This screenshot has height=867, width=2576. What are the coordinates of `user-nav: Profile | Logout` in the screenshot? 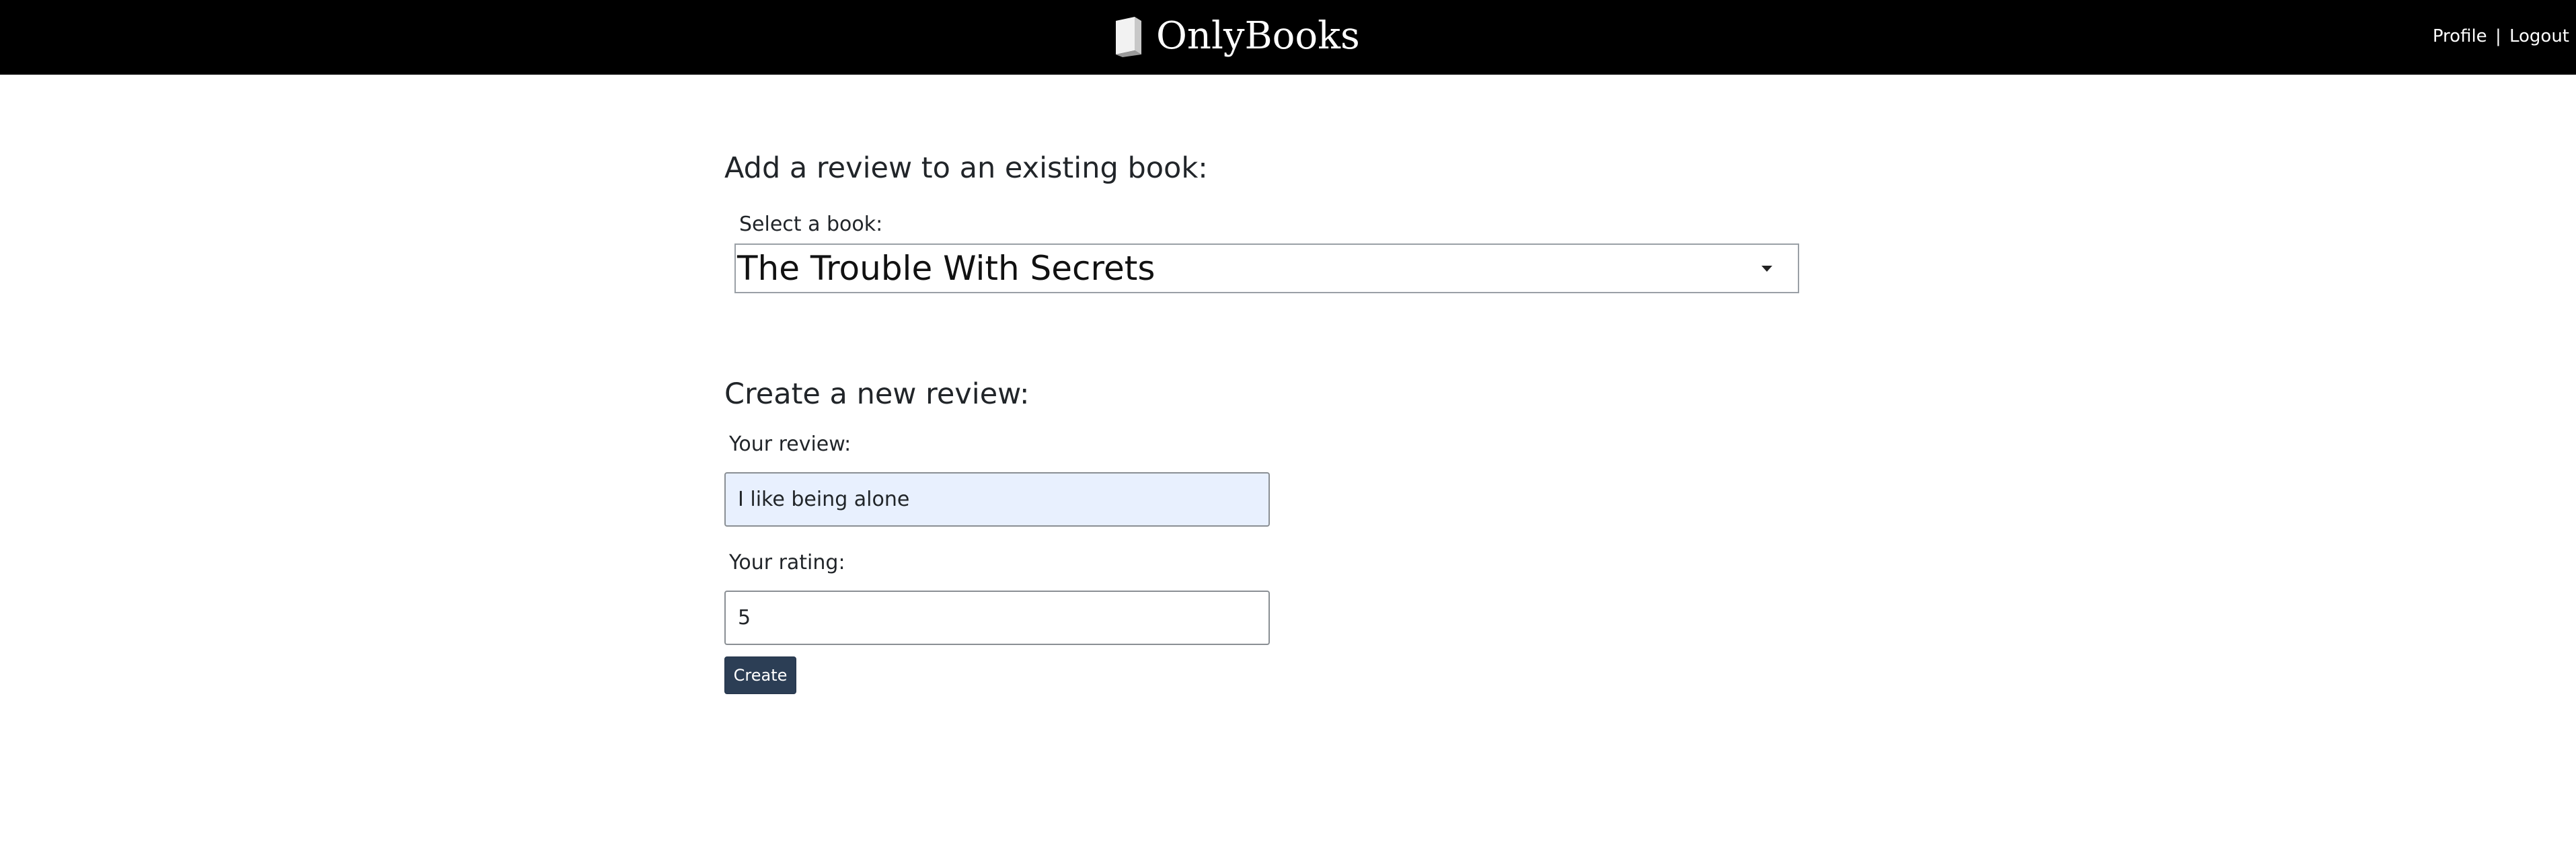 It's located at (2501, 36).